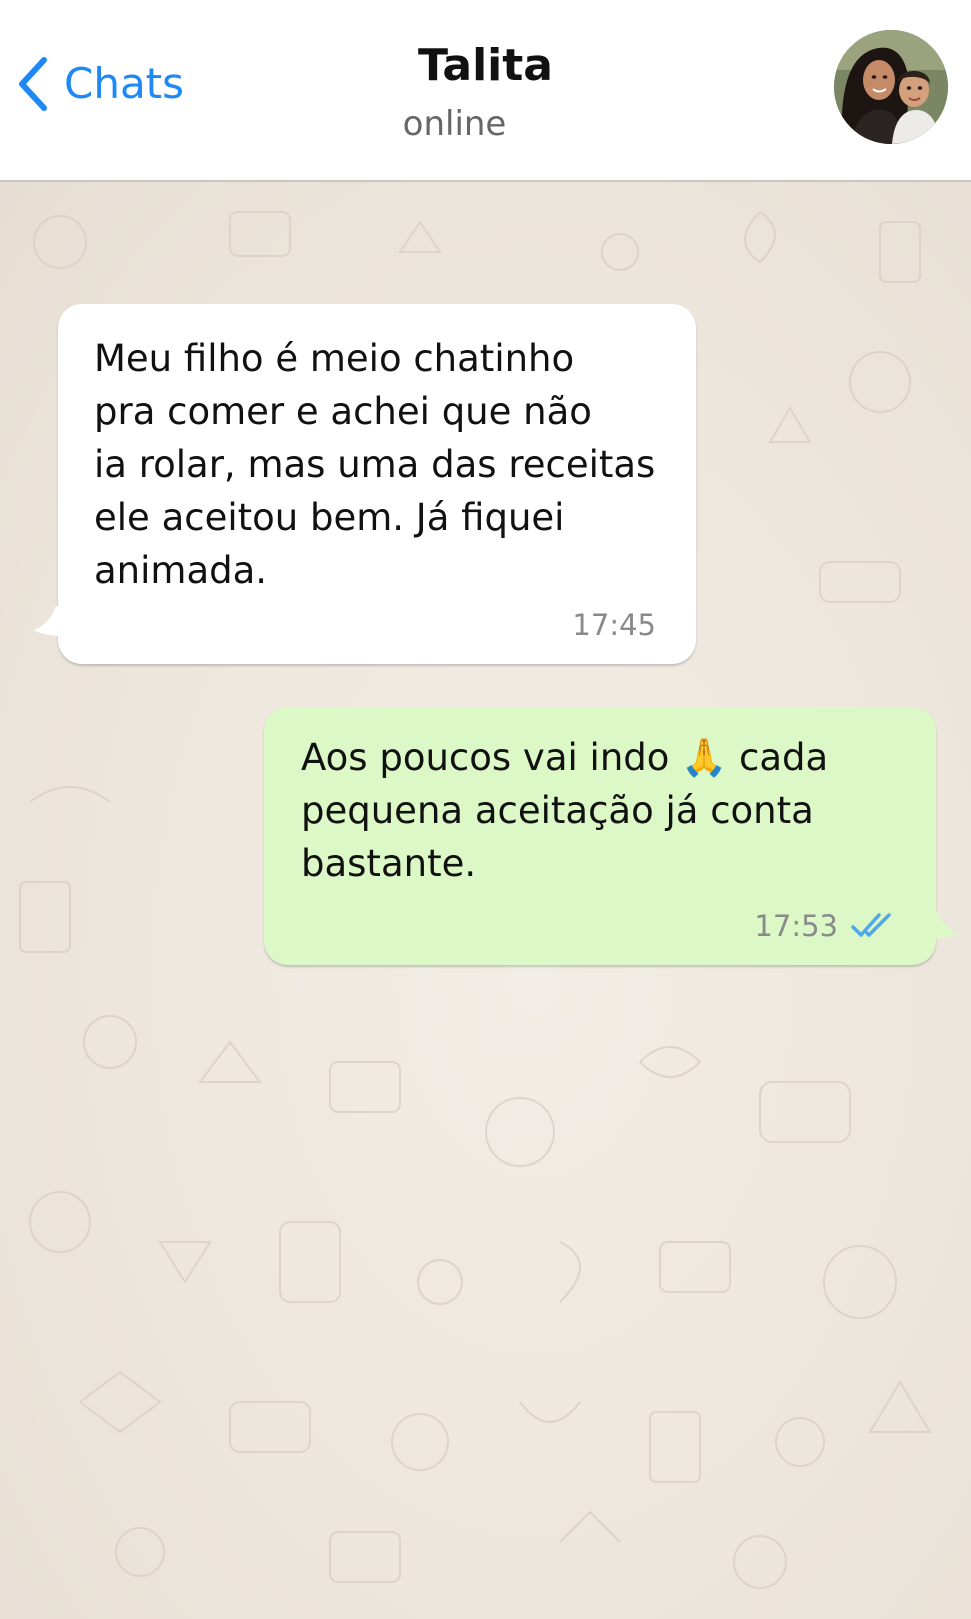 This screenshot has width=971, height=1619. Describe the element at coordinates (614, 625) in the screenshot. I see `message-time: 17:45` at that location.